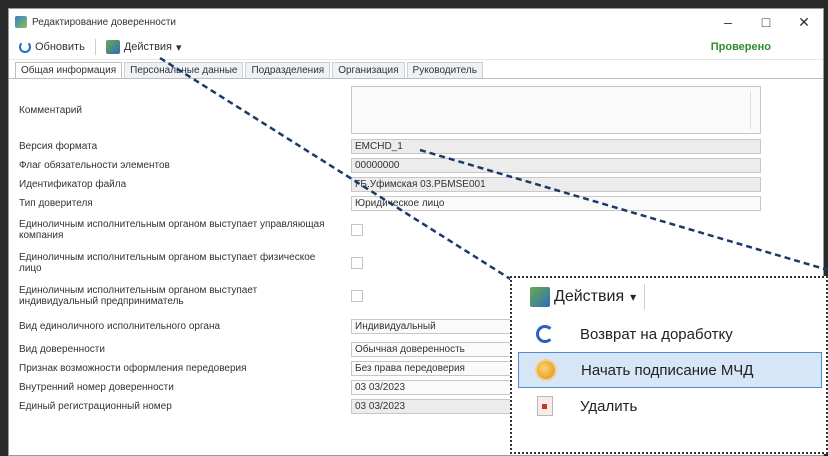 The image size is (828, 456). I want to click on refresh-button: Обновить, so click(52, 47).